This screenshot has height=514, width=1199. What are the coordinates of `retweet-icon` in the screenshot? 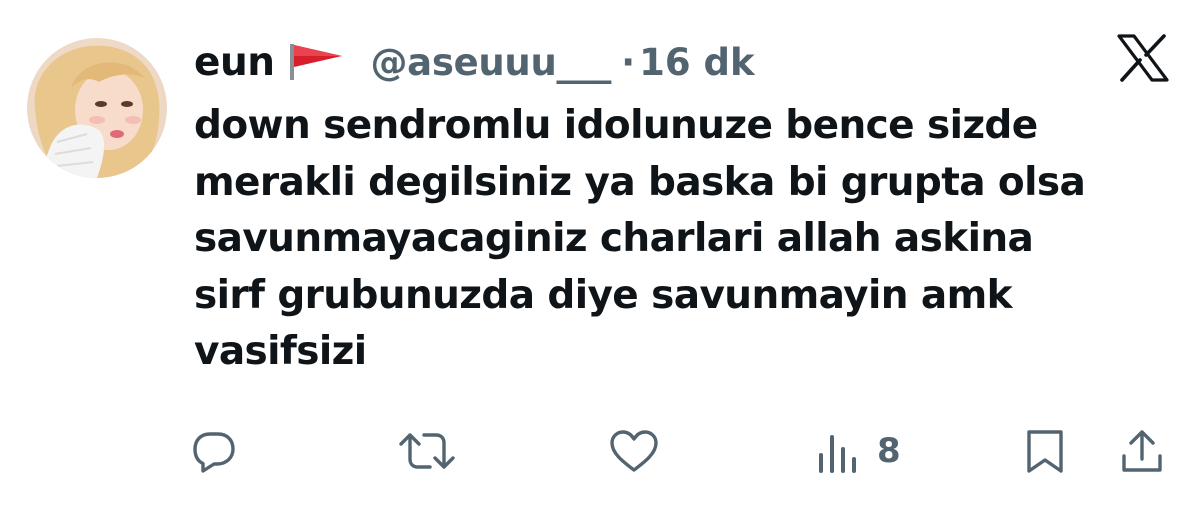 It's located at (427, 451).